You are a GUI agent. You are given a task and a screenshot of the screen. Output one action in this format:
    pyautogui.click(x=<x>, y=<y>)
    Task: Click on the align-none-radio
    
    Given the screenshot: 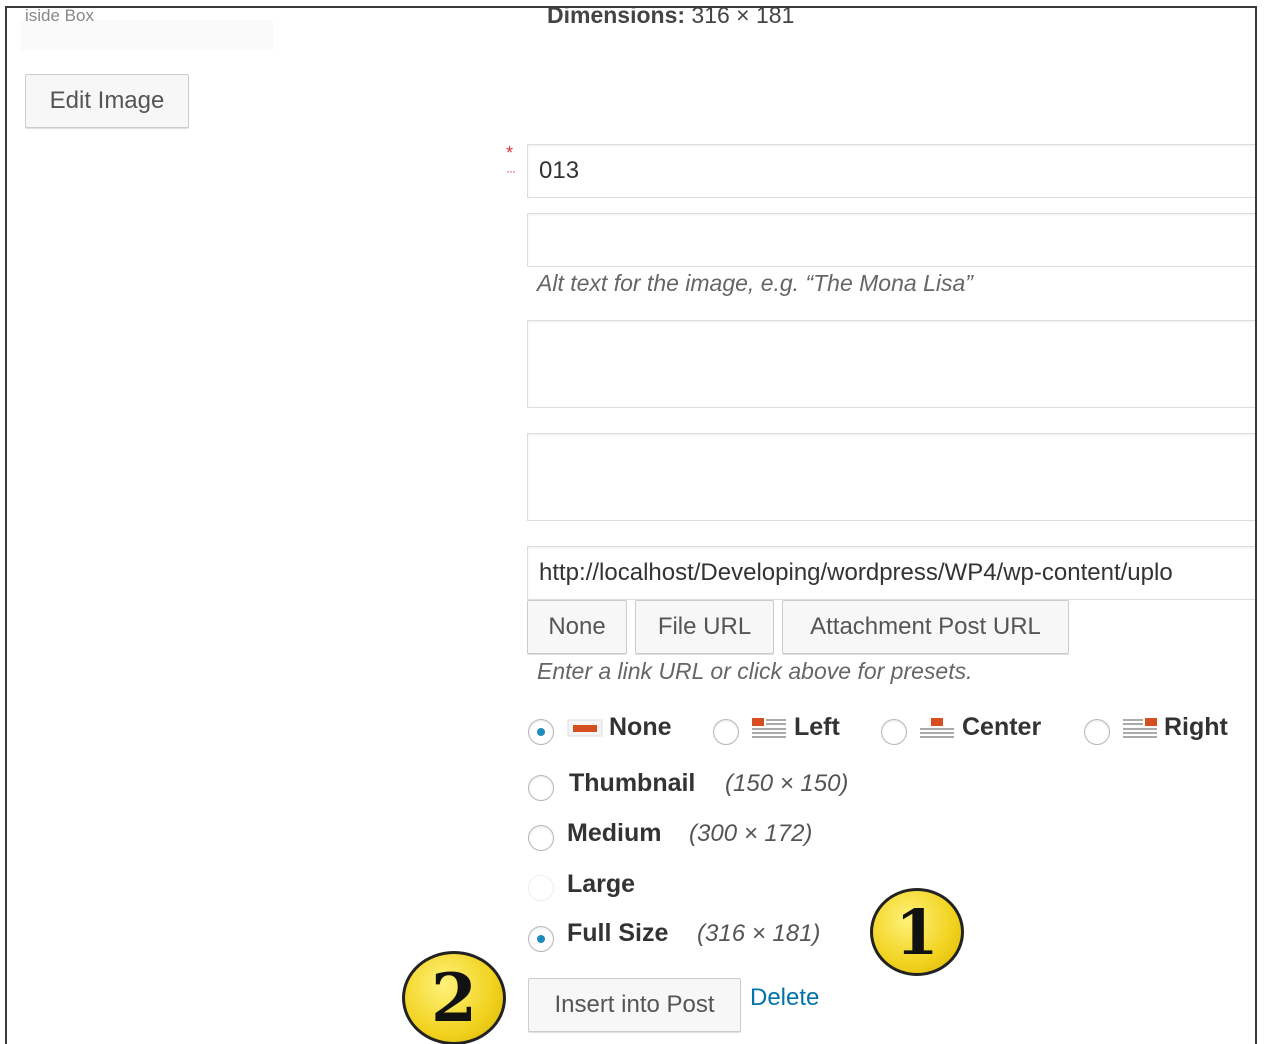 What is the action you would take?
    pyautogui.click(x=541, y=732)
    